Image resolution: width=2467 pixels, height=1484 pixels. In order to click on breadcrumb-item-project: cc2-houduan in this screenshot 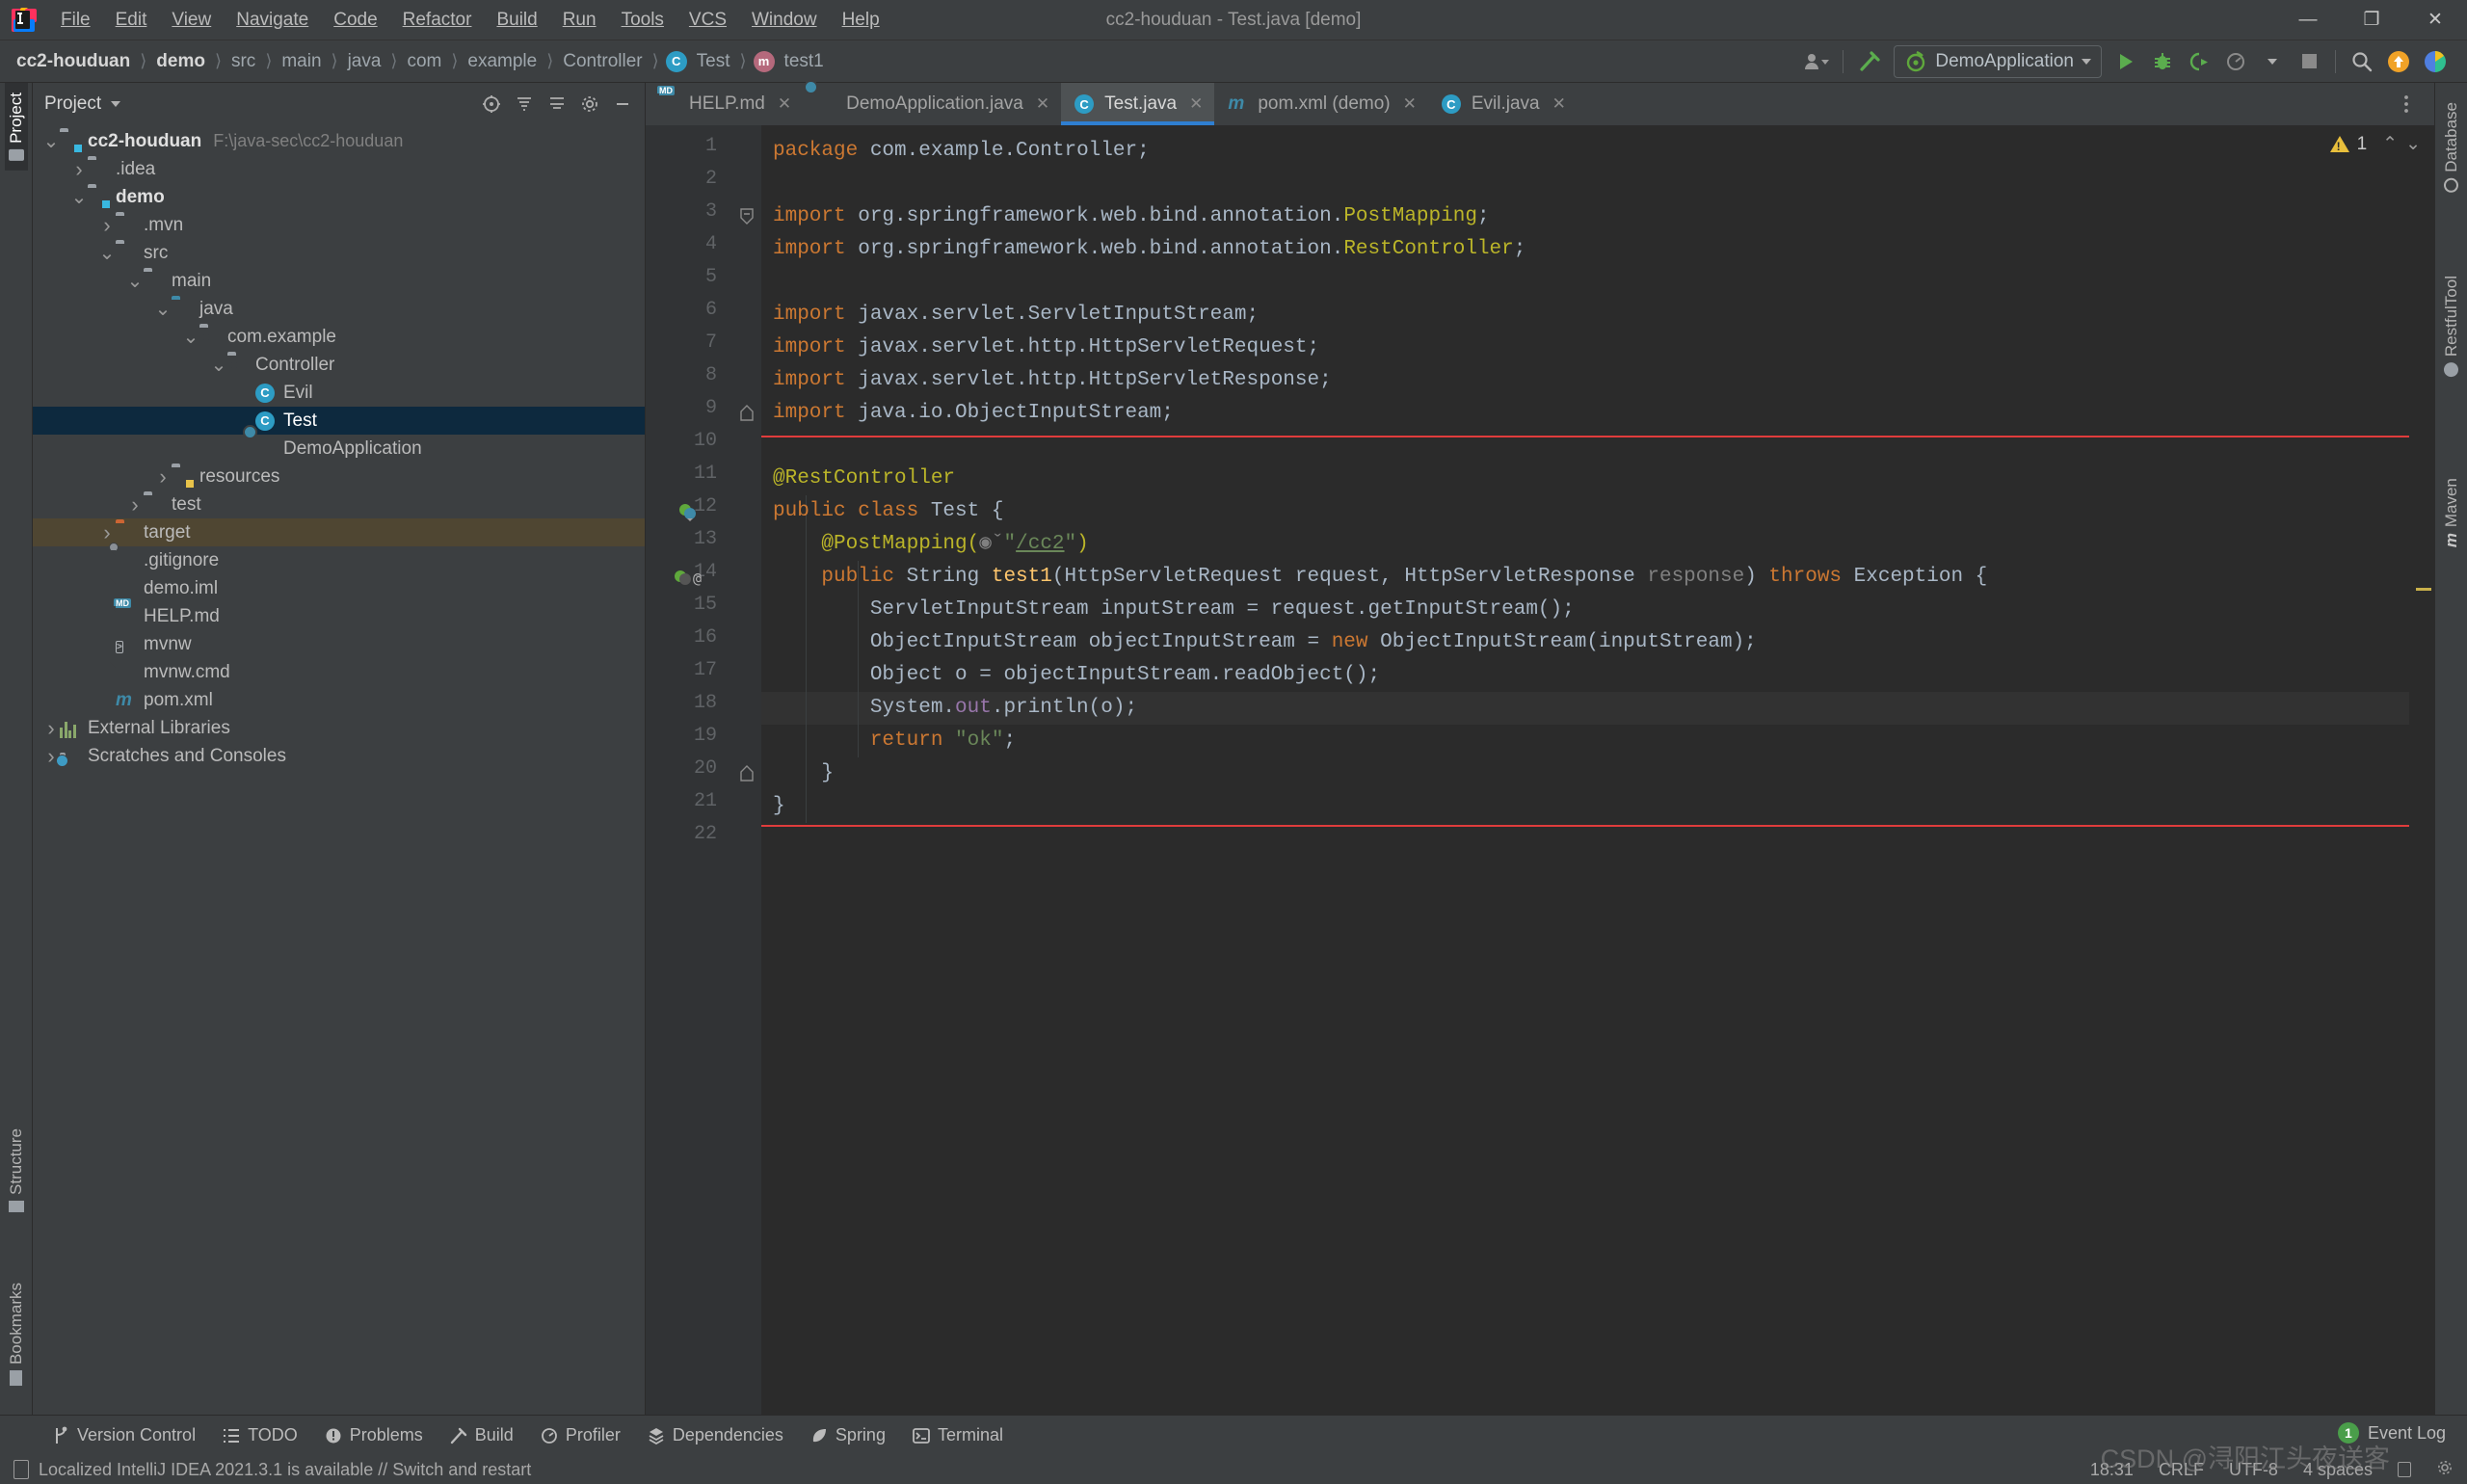, I will do `click(73, 61)`.